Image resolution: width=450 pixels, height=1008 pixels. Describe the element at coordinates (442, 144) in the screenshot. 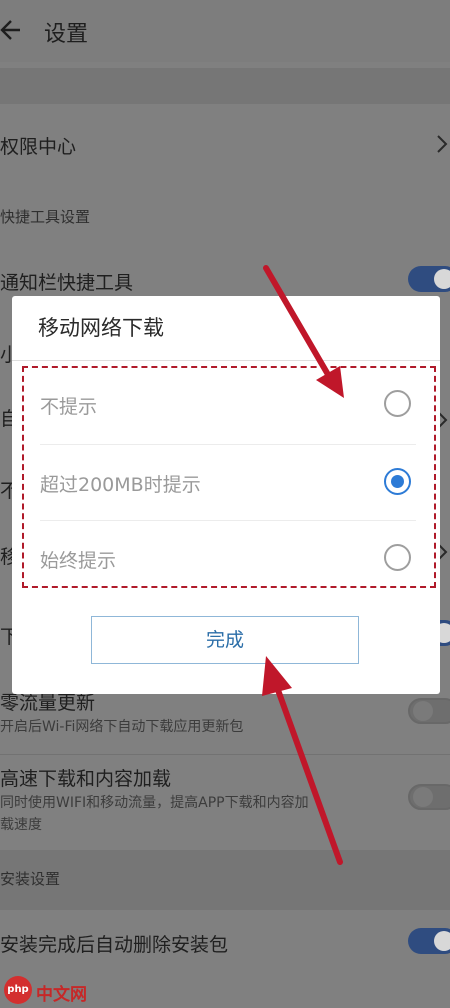

I see `chevron-right-icon` at that location.